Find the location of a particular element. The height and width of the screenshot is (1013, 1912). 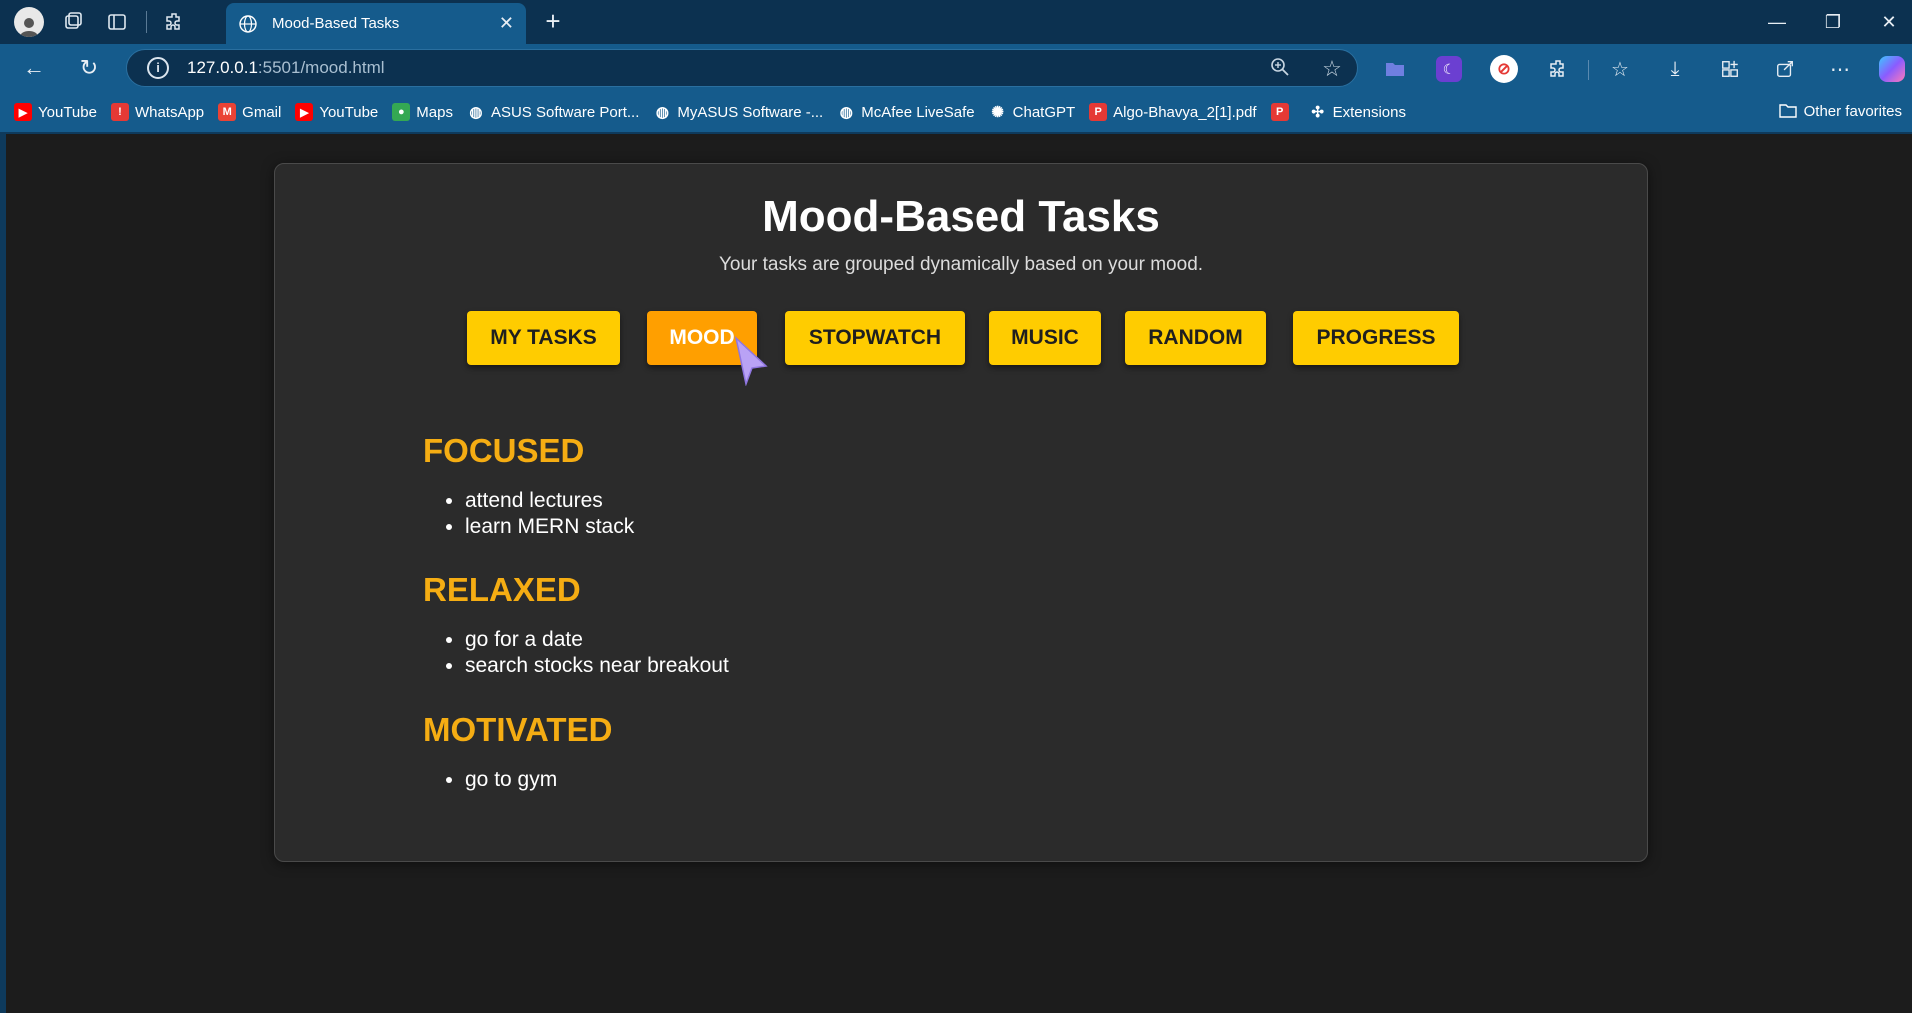

bookmark-label: McAfee LiveSafe is located at coordinates (918, 112).